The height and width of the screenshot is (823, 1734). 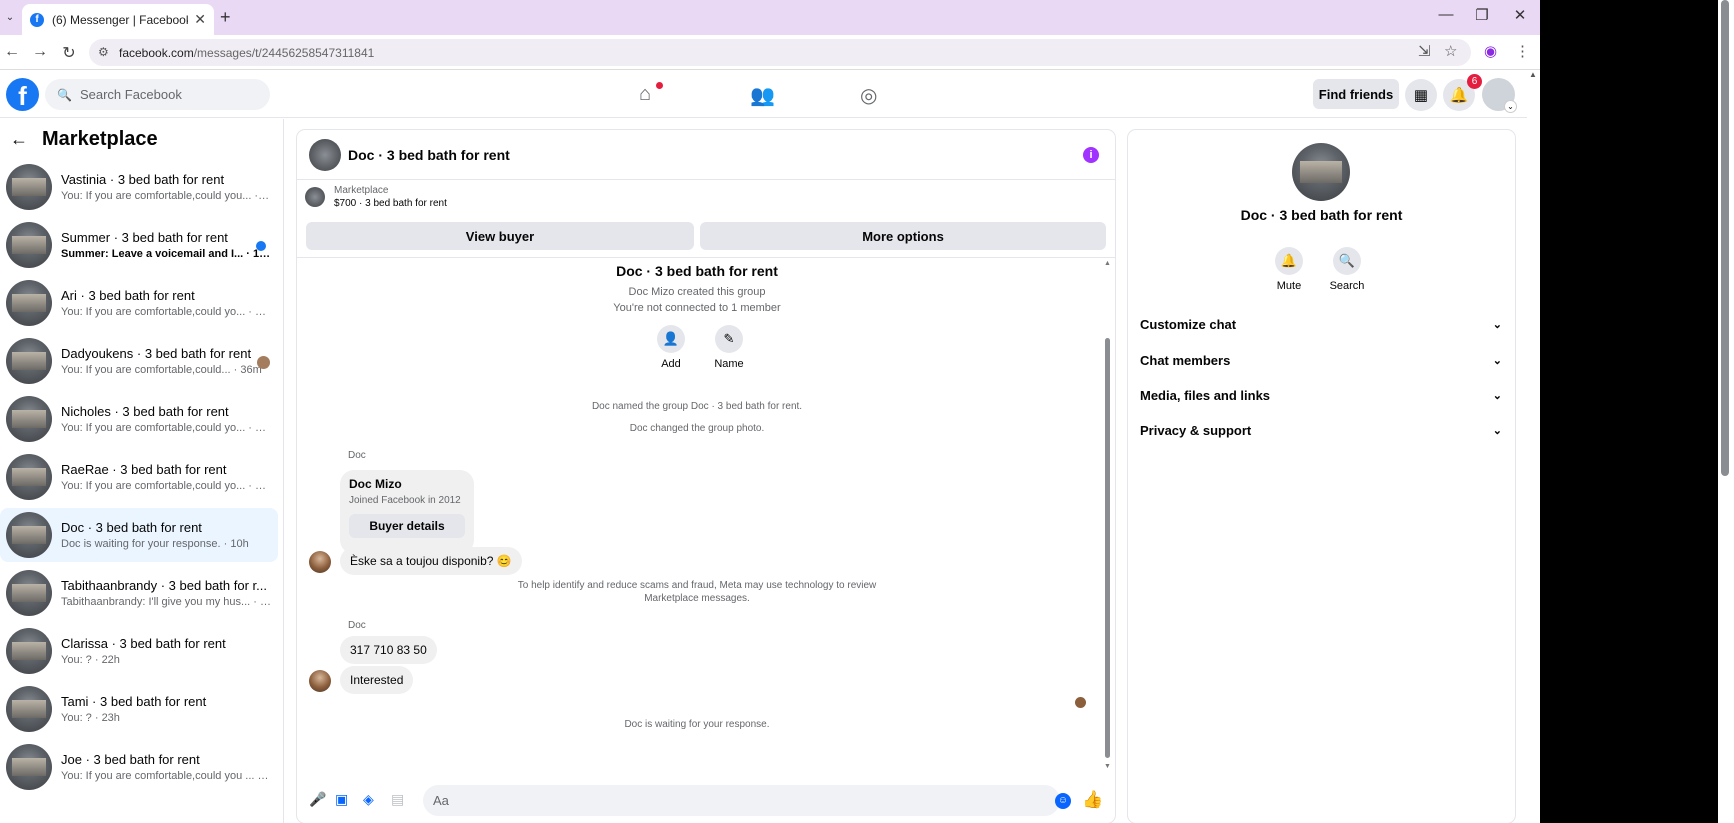 I want to click on find-friends-button: Find friends, so click(x=1356, y=94).